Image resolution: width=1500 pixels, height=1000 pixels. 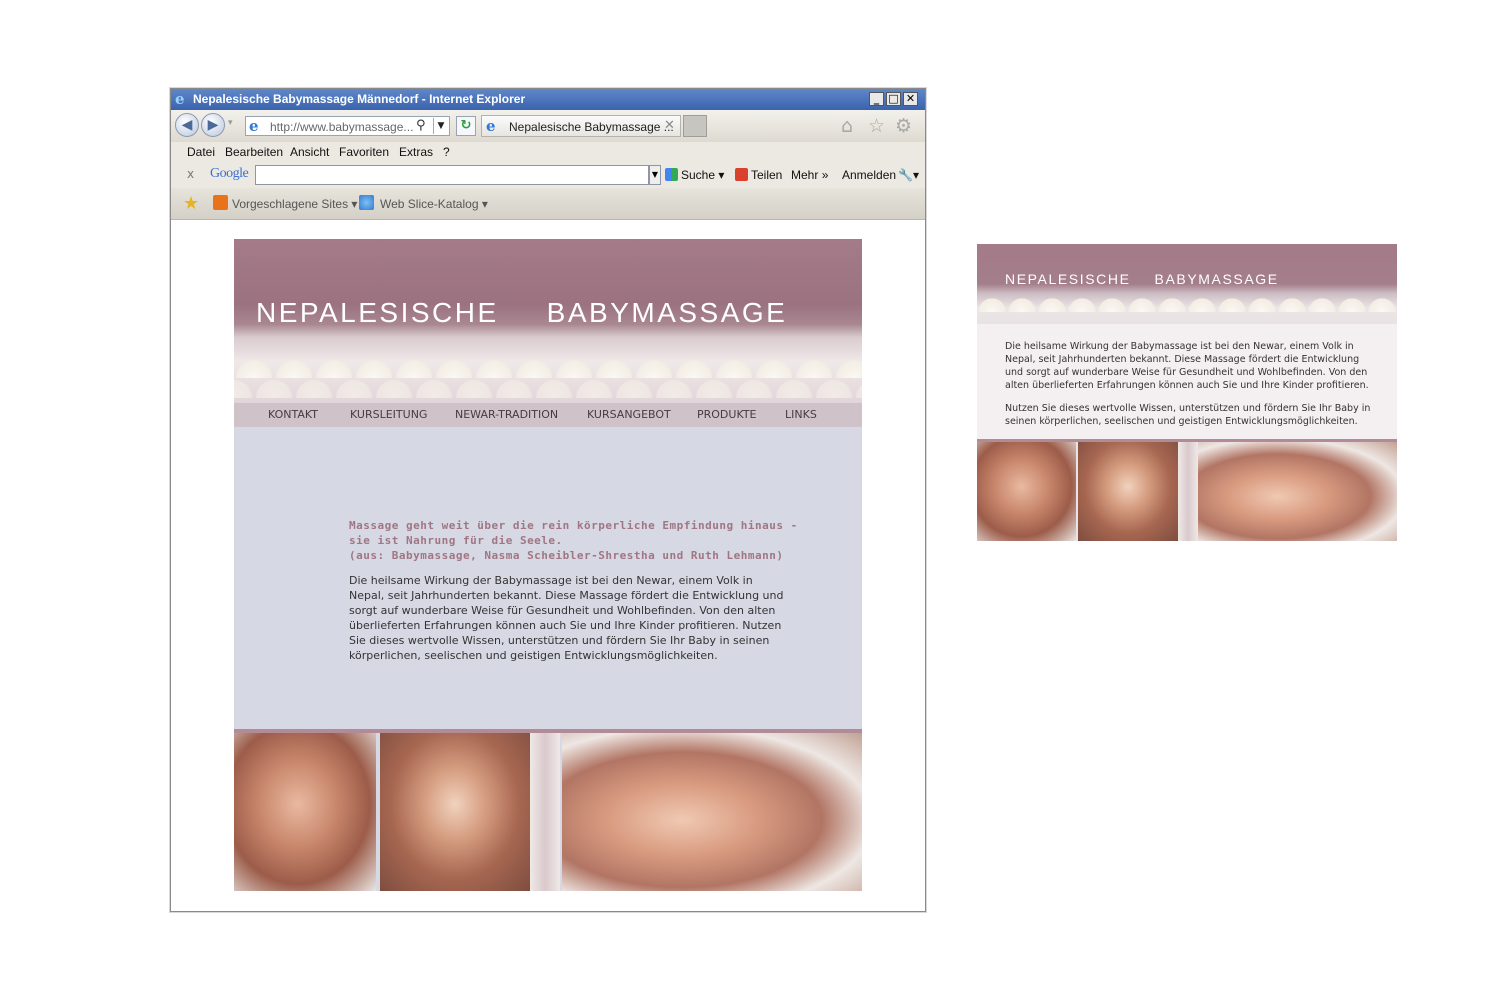 What do you see at coordinates (230, 123) in the screenshot?
I see `history-dropdown-icon: ▾` at bounding box center [230, 123].